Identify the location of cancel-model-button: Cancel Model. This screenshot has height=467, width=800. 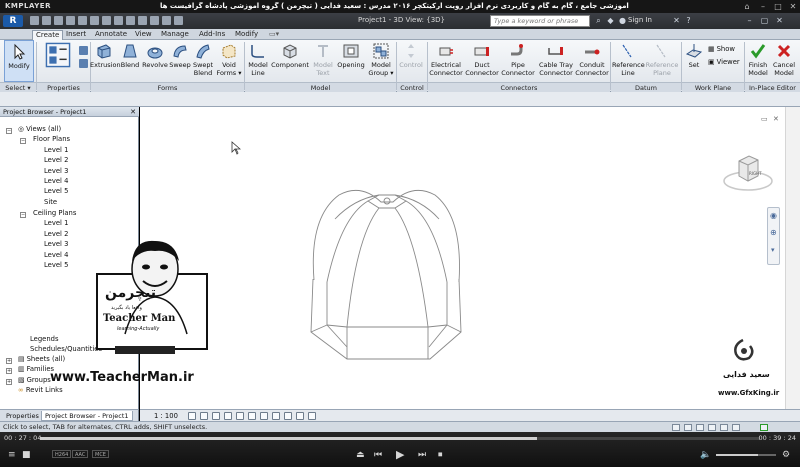
(784, 61).